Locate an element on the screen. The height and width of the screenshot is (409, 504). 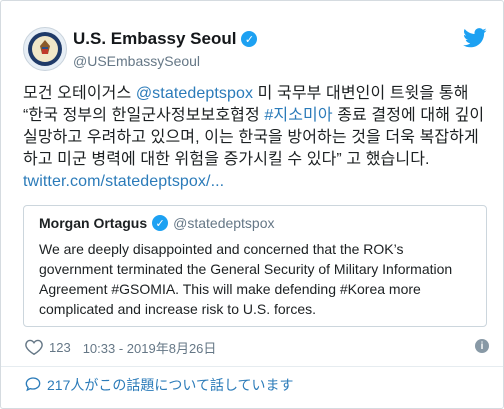
conversation-link: 217人がこの話題について話しています is located at coordinates (159, 385).